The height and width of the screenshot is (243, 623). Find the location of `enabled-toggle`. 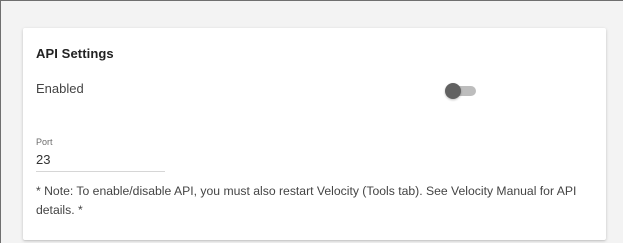

enabled-toggle is located at coordinates (461, 91).